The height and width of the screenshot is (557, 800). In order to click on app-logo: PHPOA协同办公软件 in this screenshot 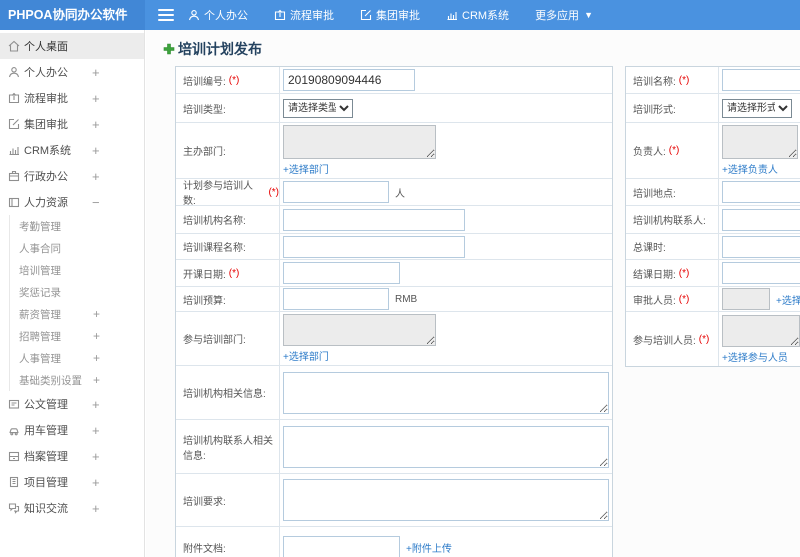, I will do `click(72, 15)`.